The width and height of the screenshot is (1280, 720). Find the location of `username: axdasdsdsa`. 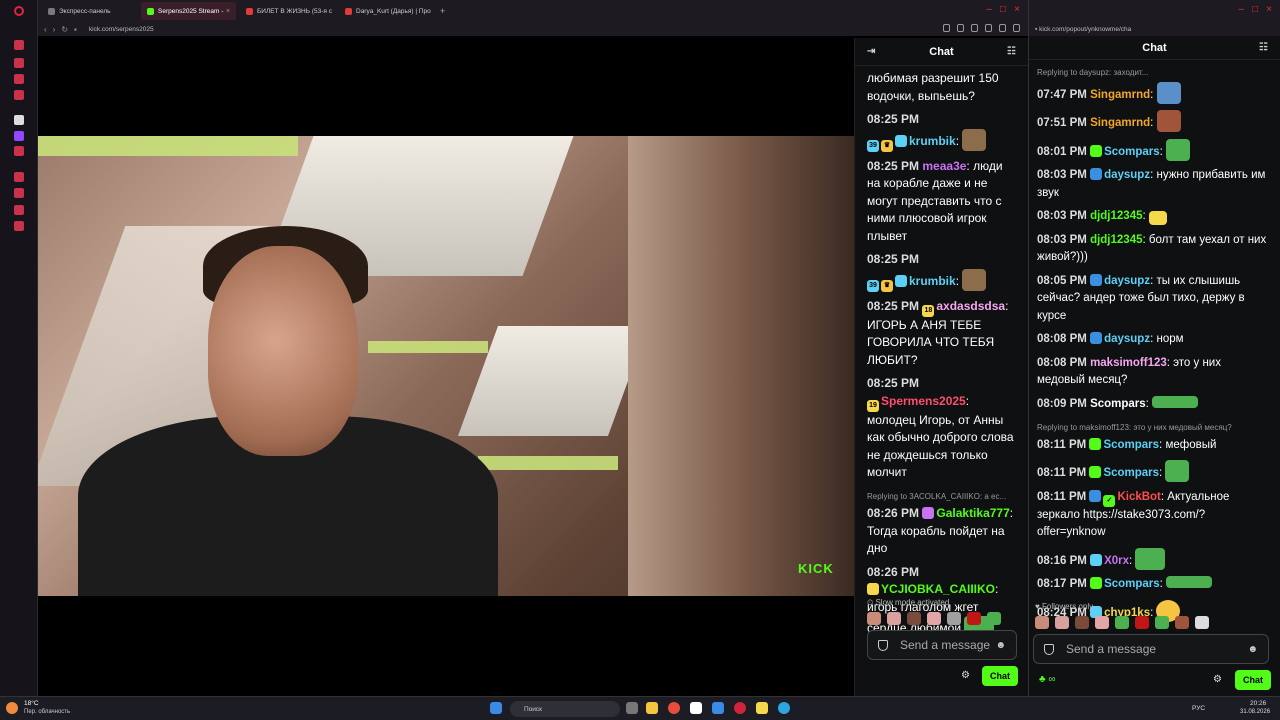

username: axdasdsdsa is located at coordinates (970, 306).